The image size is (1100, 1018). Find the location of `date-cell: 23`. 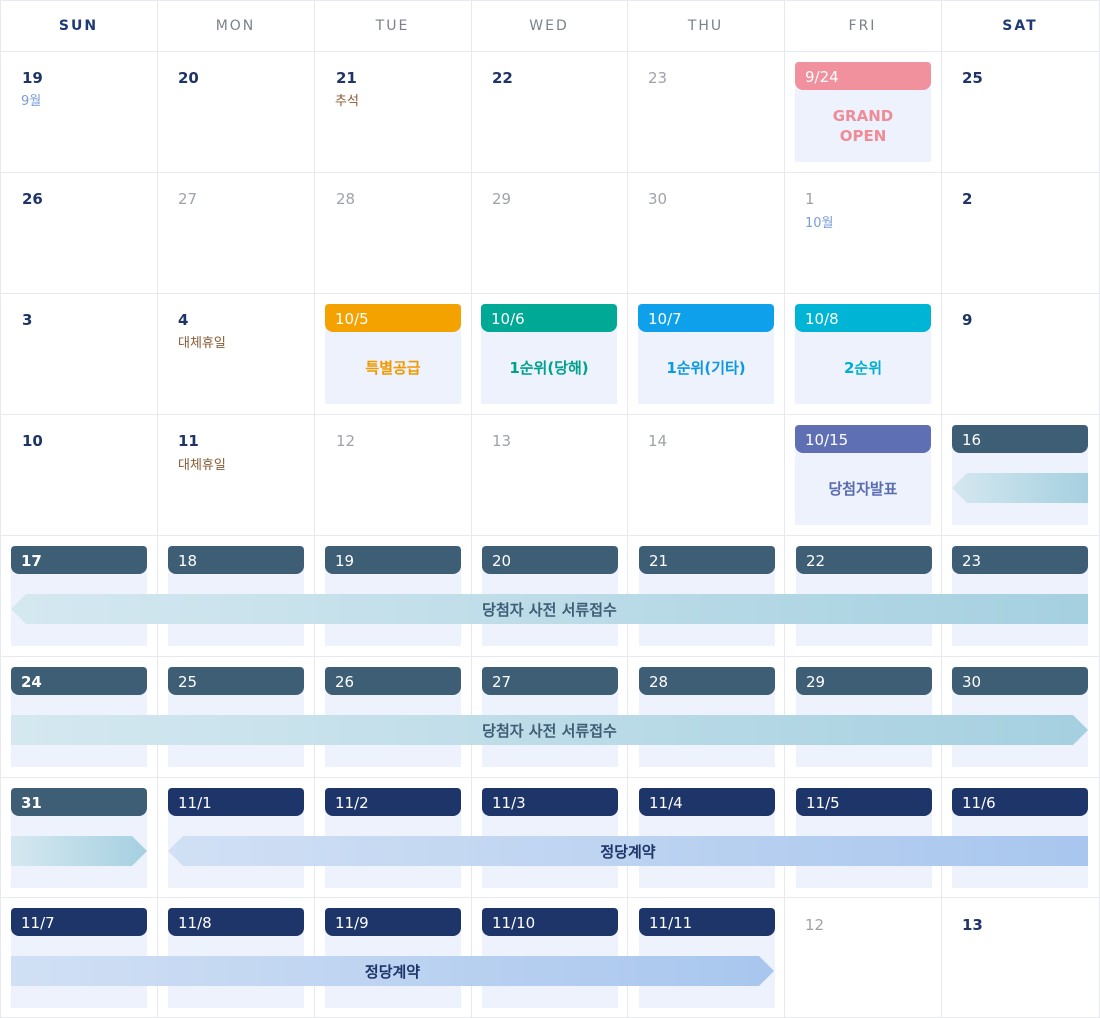

date-cell: 23 is located at coordinates (658, 78).